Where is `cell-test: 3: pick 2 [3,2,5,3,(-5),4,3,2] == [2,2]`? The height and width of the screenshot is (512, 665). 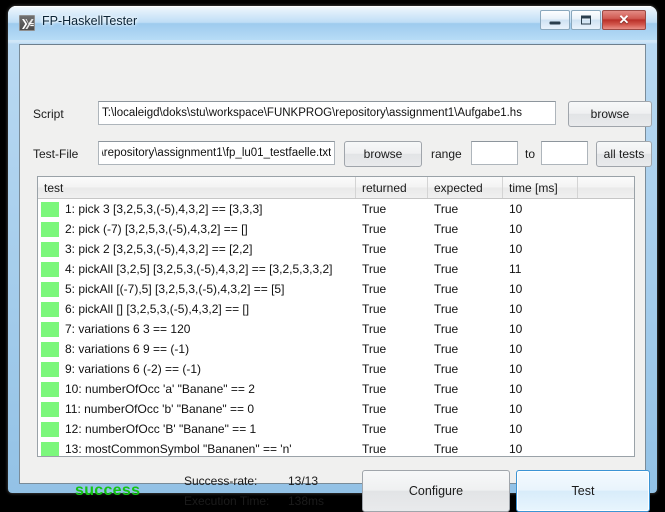
cell-test: 3: pick 2 [3,2,5,3,(-5),4,3,2] == [2,2] is located at coordinates (197, 249).